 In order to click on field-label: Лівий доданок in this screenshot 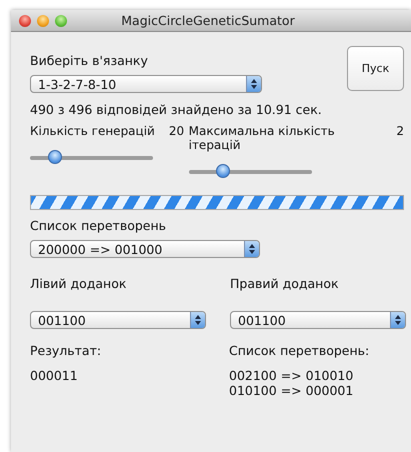, I will do `click(79, 283)`.